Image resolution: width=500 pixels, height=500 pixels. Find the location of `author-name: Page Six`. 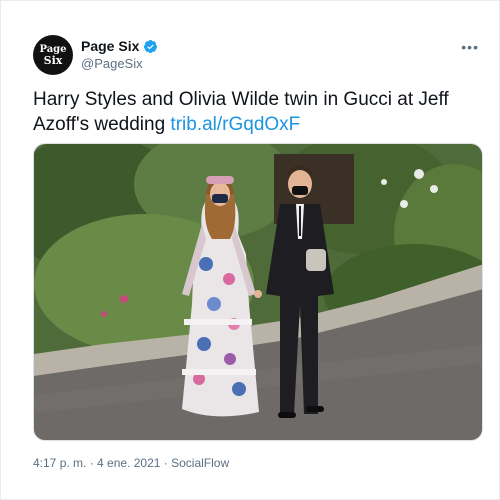

author-name: Page Six is located at coordinates (110, 46).